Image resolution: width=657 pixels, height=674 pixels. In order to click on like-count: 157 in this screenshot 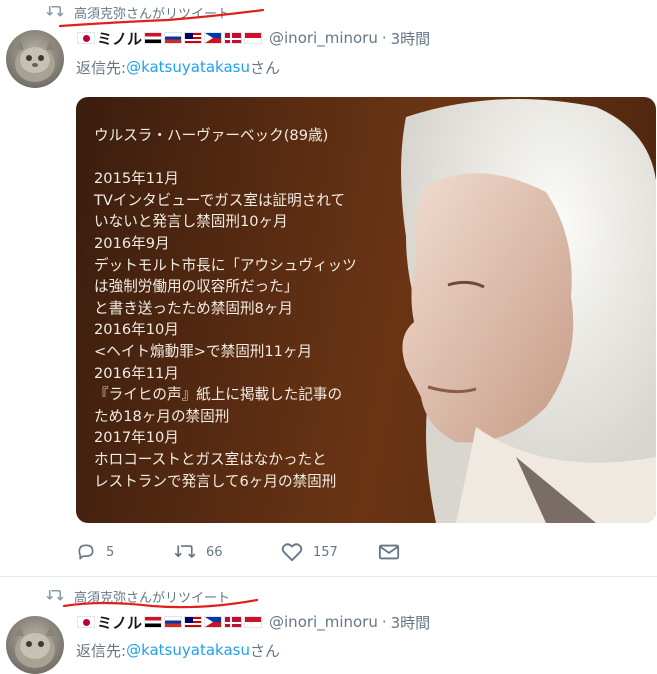, I will do `click(325, 552)`.